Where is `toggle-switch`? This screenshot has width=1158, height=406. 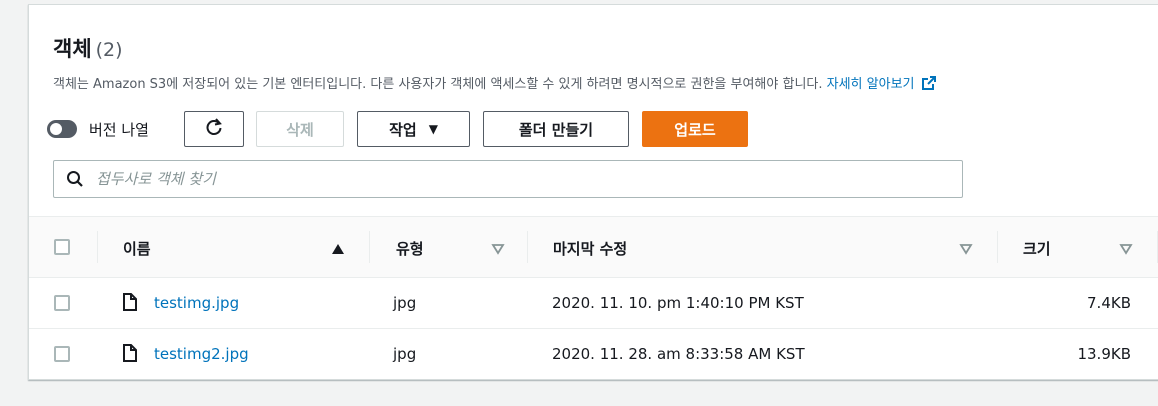 toggle-switch is located at coordinates (62, 129).